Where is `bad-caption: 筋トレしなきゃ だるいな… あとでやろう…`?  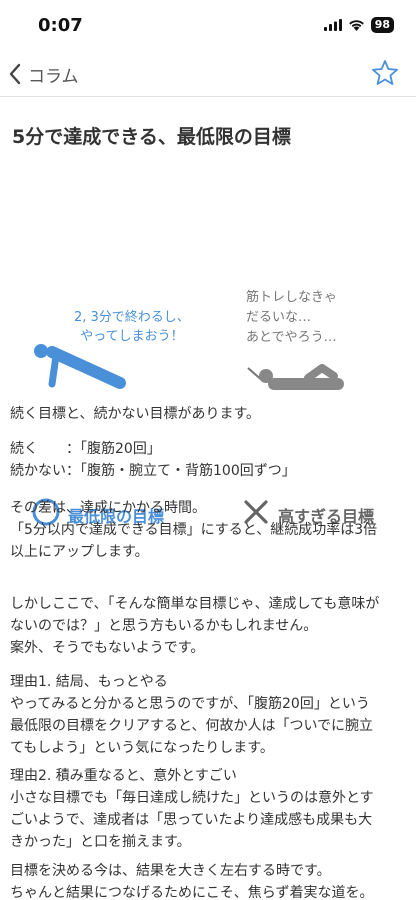
bad-caption: 筋トレしなきゃ だるいな… あとでやろう… is located at coordinates (292, 317).